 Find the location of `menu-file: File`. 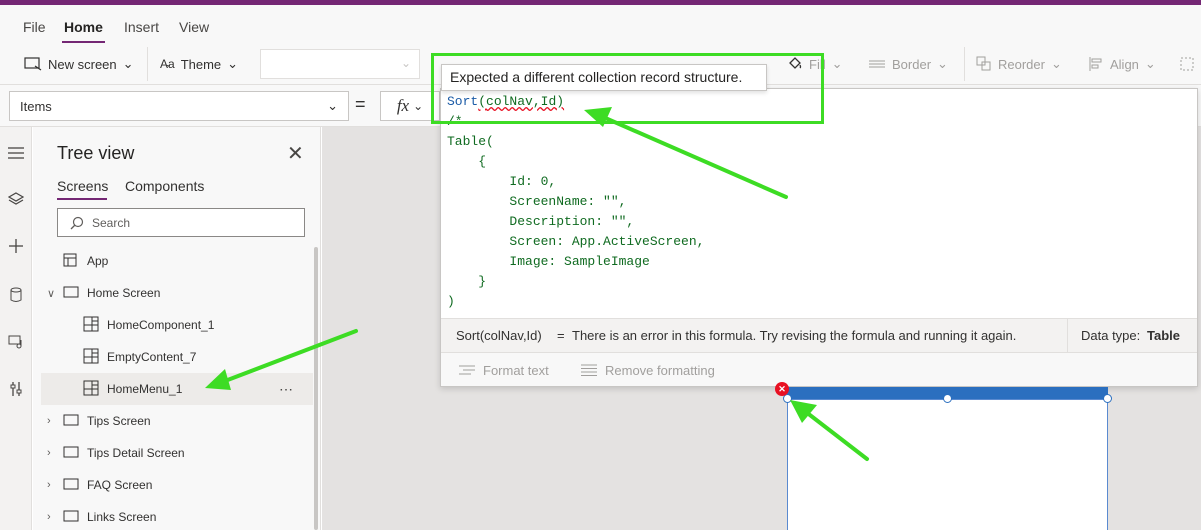

menu-file: File is located at coordinates (34, 27).